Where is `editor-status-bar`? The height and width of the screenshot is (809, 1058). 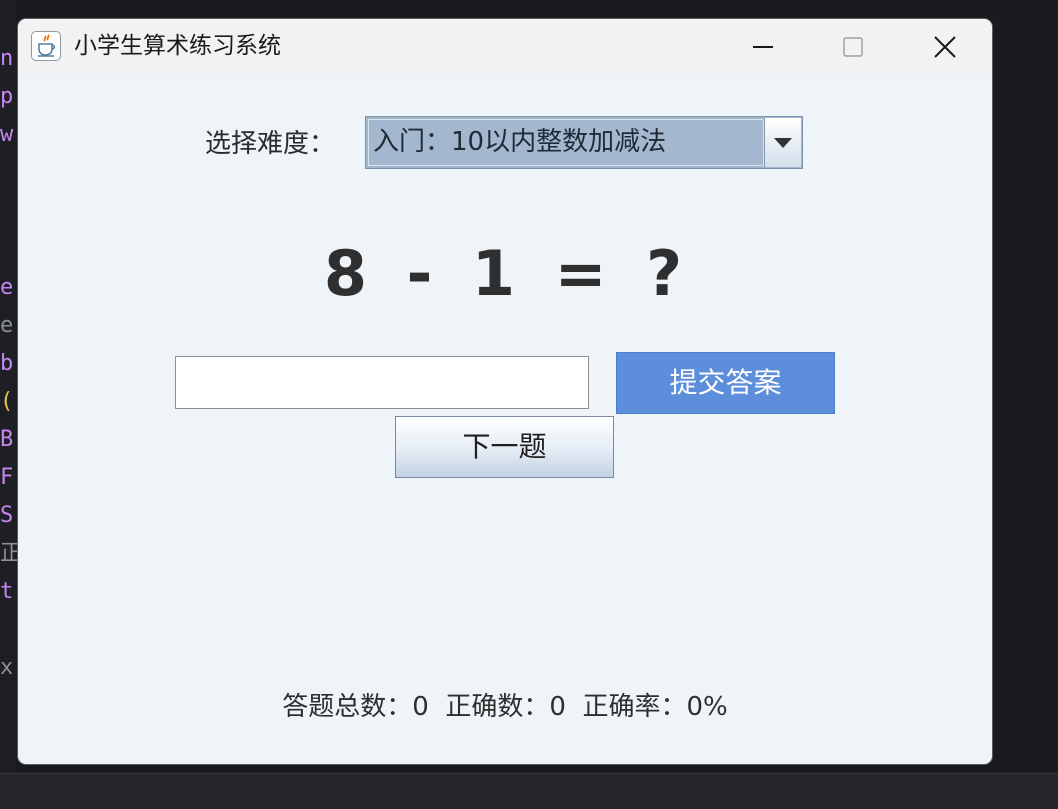 editor-status-bar is located at coordinates (529, 791).